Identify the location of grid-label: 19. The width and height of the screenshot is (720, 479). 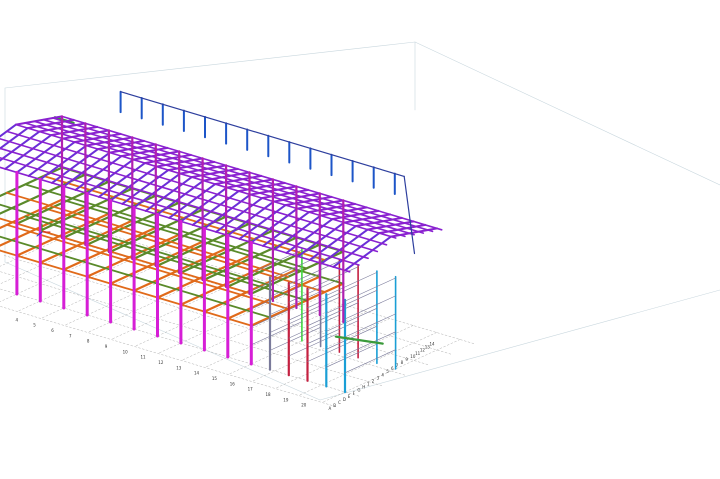
(286, 399).